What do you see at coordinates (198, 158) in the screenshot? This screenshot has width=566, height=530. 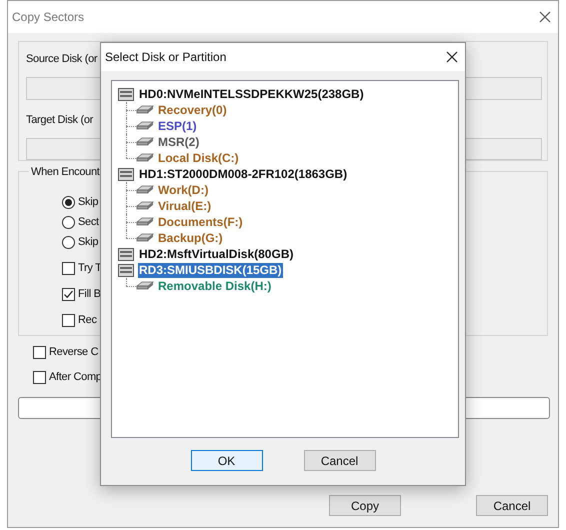 I see `tree-item: Local Disk(C:)` at bounding box center [198, 158].